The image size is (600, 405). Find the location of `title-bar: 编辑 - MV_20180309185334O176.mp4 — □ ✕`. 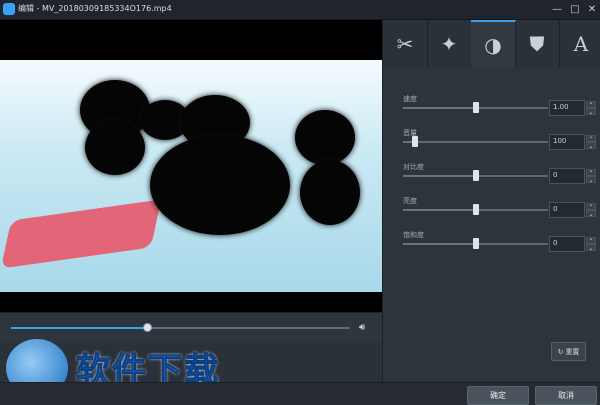

title-bar: 编辑 - MV_20180309185334O176.mp4 — □ ✕ is located at coordinates (300, 10).